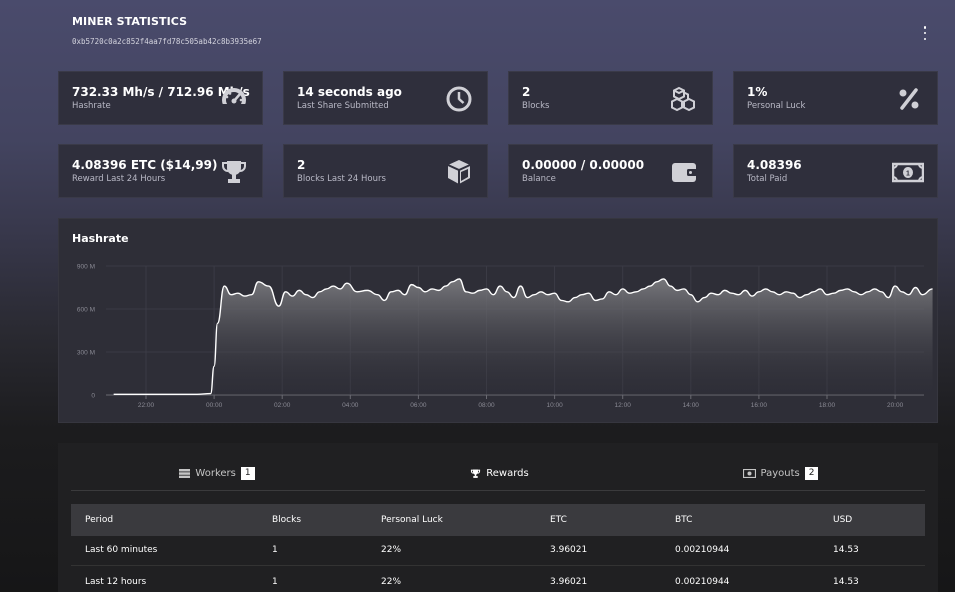  Describe the element at coordinates (811, 473) in the screenshot. I see `payouts-count-badge: 2` at that location.